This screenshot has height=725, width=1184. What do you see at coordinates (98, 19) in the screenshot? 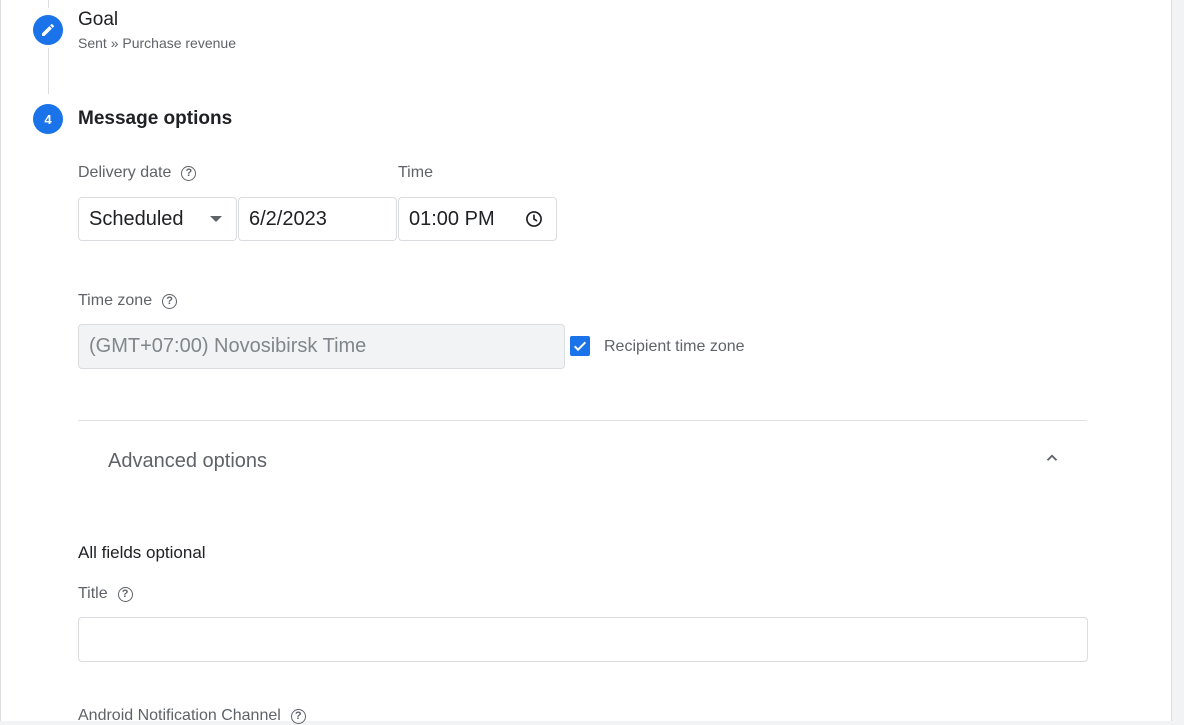
I see `step-goal-title: Goal` at bounding box center [98, 19].